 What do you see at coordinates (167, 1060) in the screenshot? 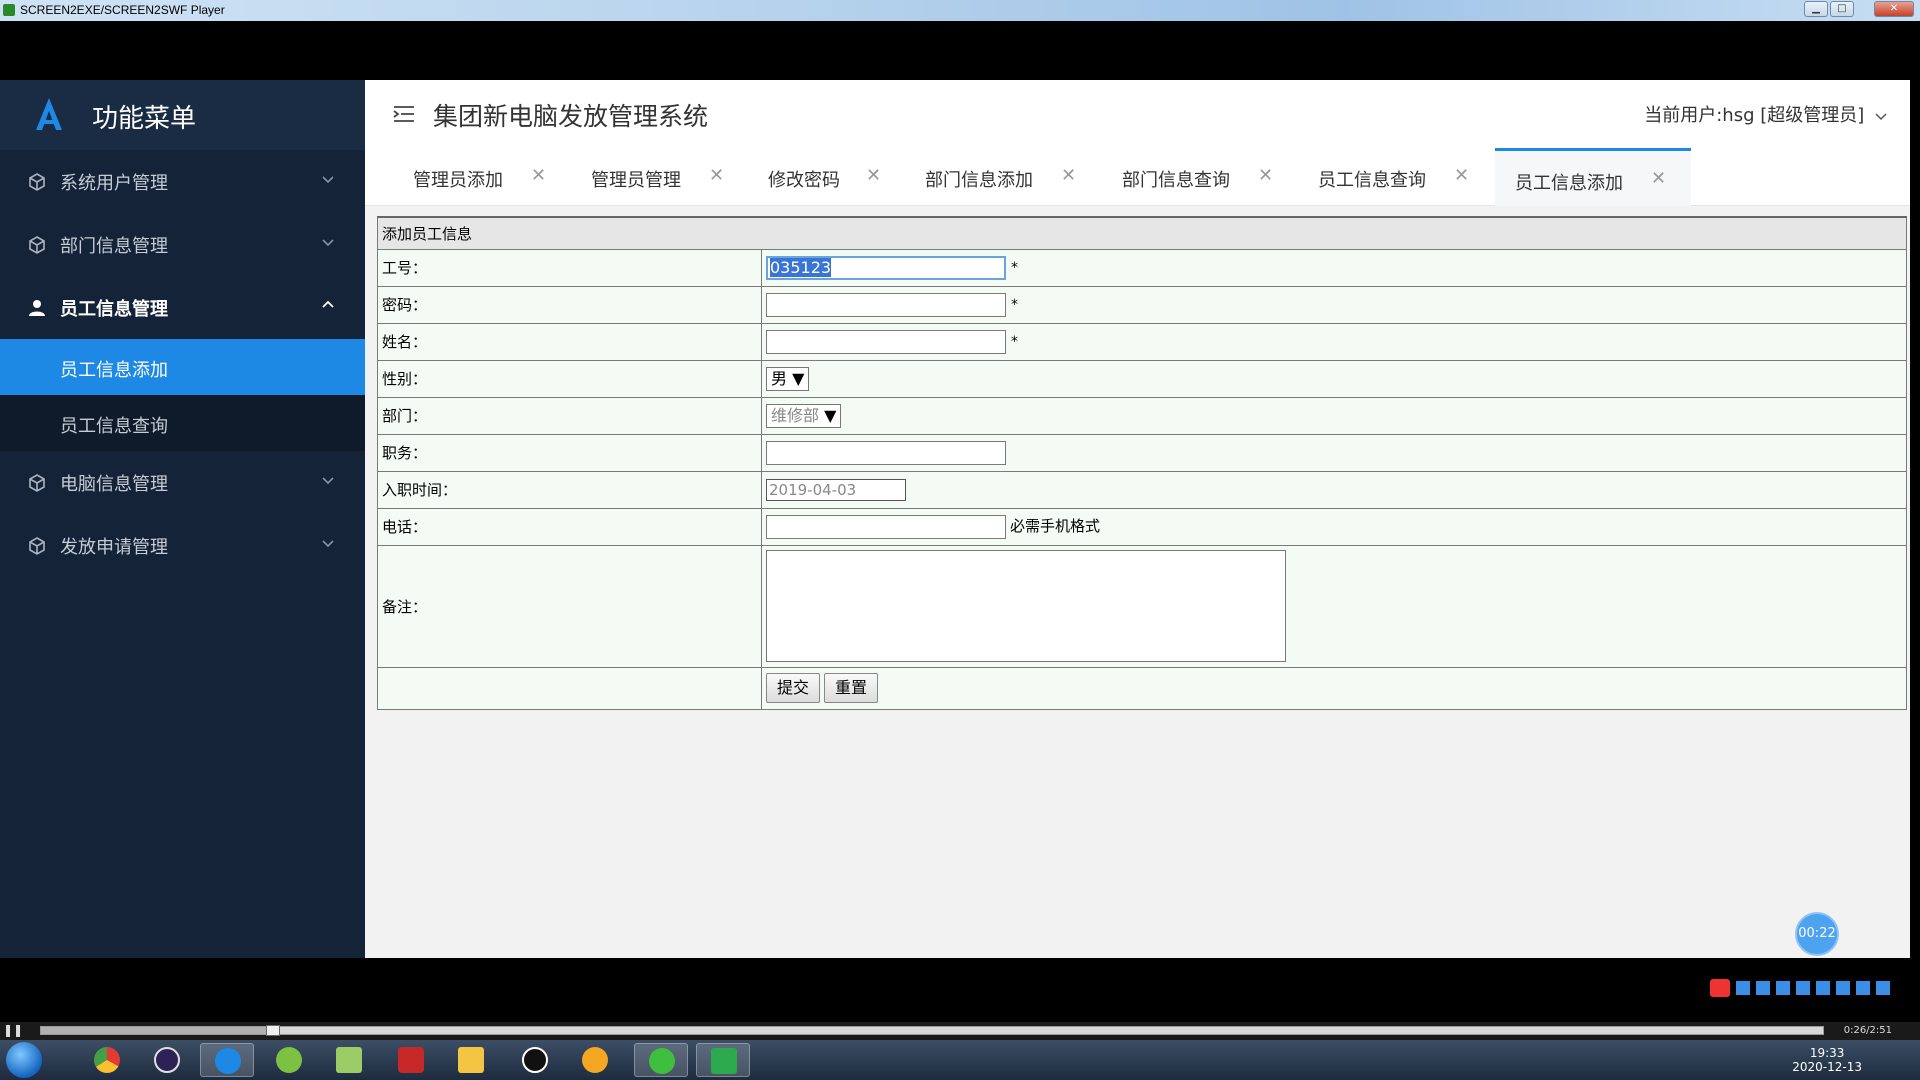
I see `eclipse-taskbar-icon` at bounding box center [167, 1060].